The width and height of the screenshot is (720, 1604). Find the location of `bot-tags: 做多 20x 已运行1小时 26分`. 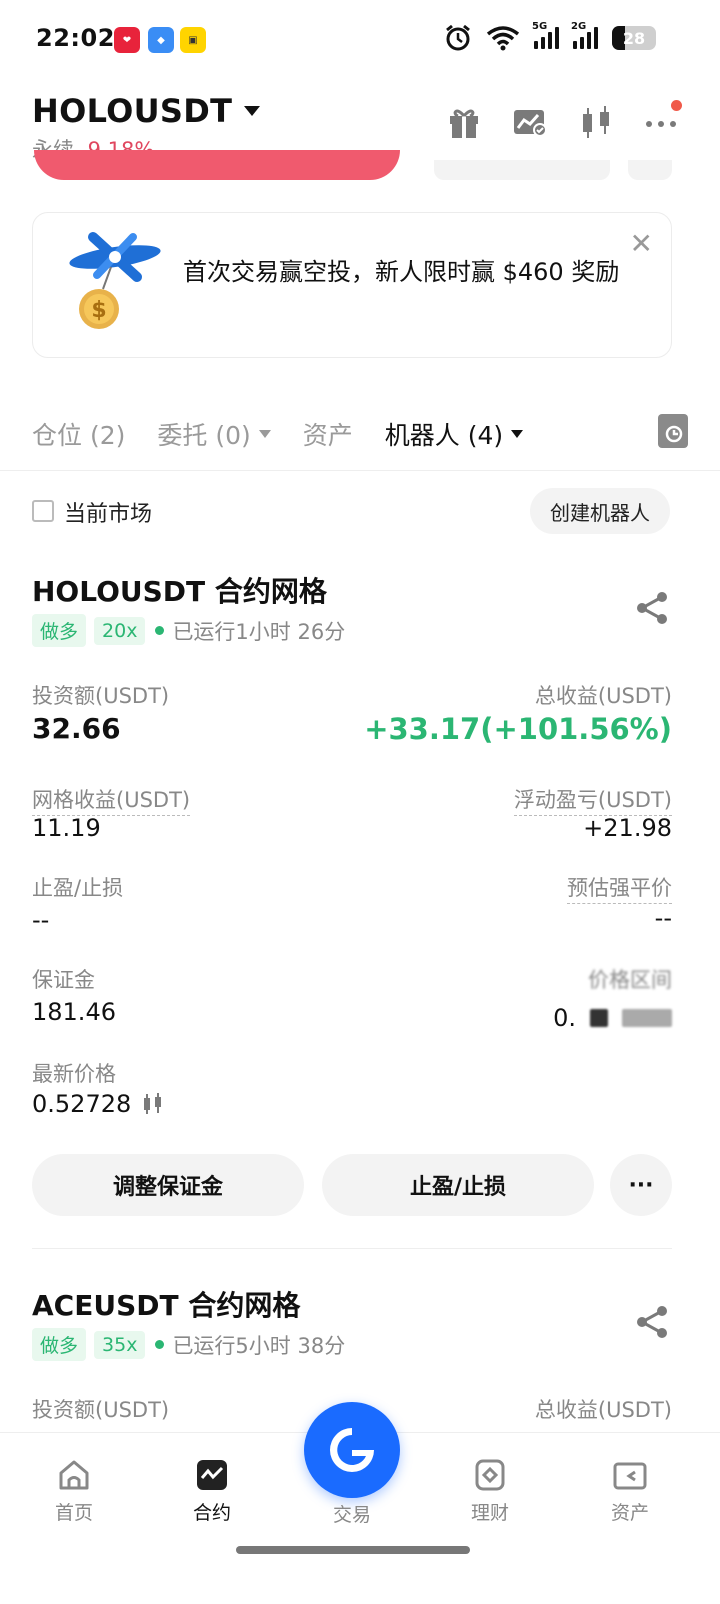

bot-tags: 做多 20x 已运行1小时 26分 is located at coordinates (188, 630).